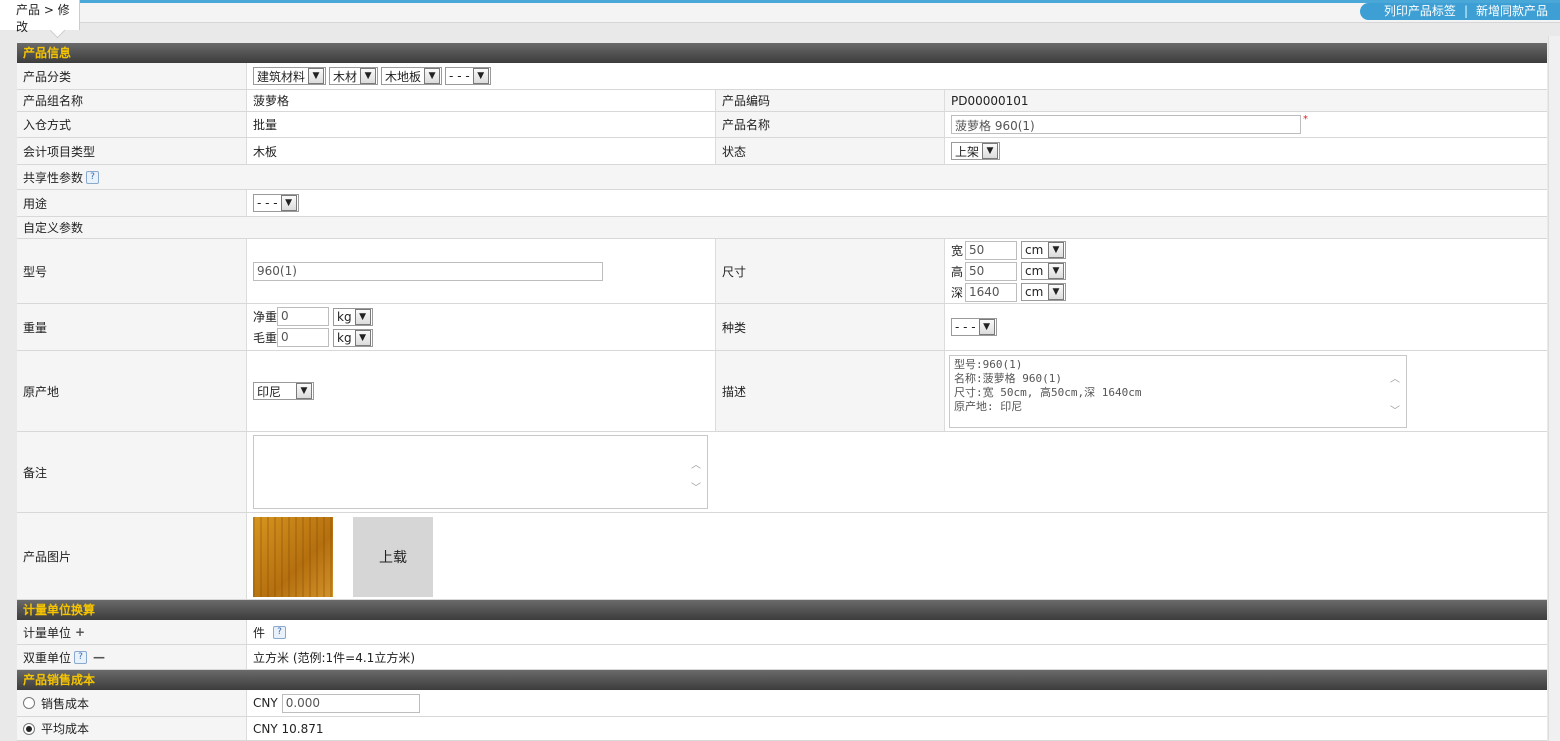 This screenshot has width=1560, height=741. I want to click on sales-cost-currency: CNY, so click(265, 703).